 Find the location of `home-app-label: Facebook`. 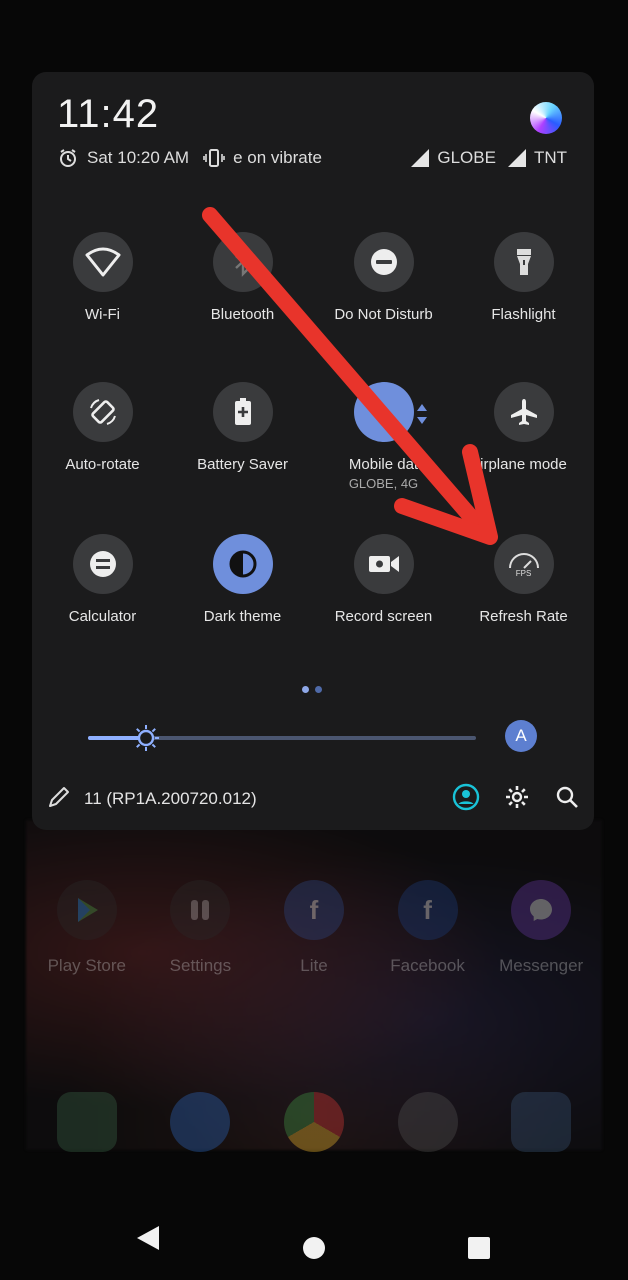

home-app-label: Facebook is located at coordinates (427, 965).